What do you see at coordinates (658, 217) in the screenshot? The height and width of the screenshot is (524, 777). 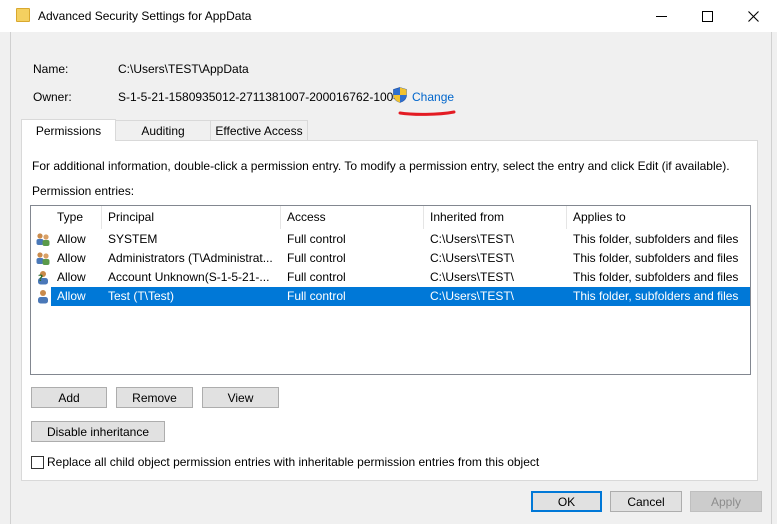 I see `column-header-applies-to: Applies to` at bounding box center [658, 217].